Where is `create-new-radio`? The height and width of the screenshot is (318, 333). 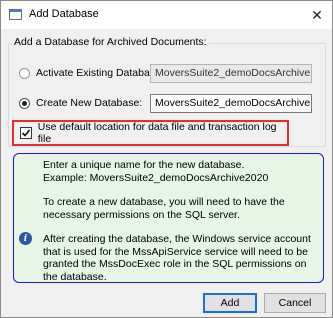 create-new-radio is located at coordinates (24, 103).